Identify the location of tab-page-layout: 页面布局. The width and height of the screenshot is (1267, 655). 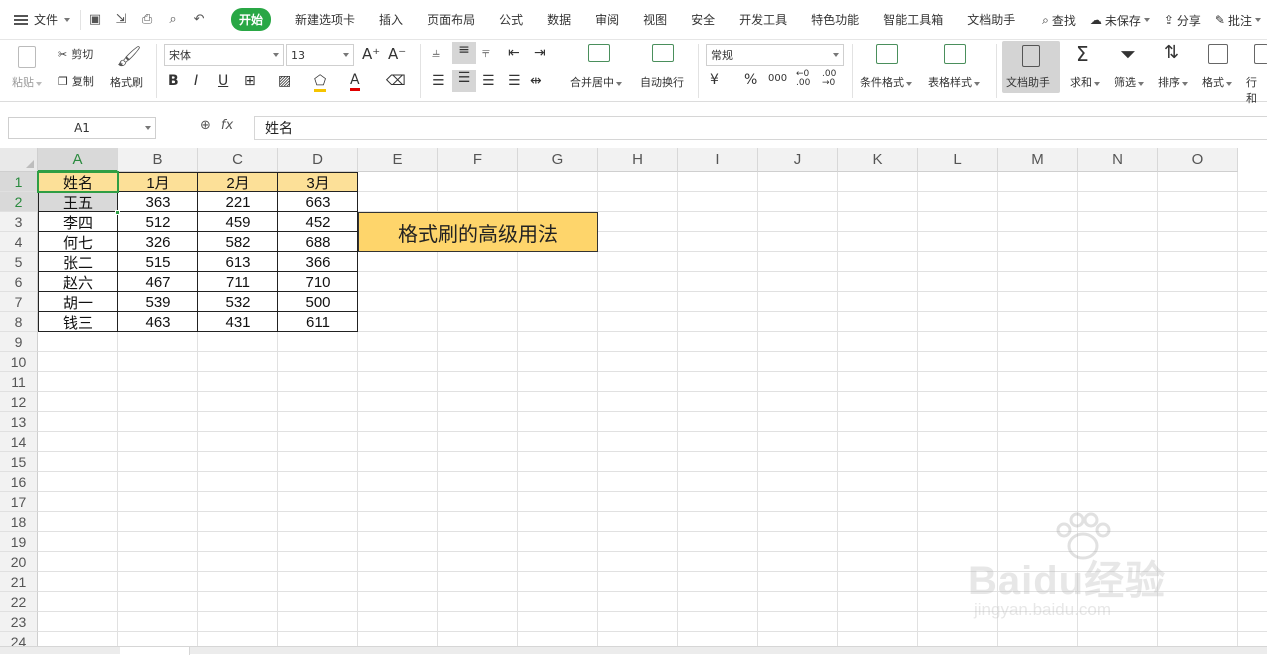
(451, 20).